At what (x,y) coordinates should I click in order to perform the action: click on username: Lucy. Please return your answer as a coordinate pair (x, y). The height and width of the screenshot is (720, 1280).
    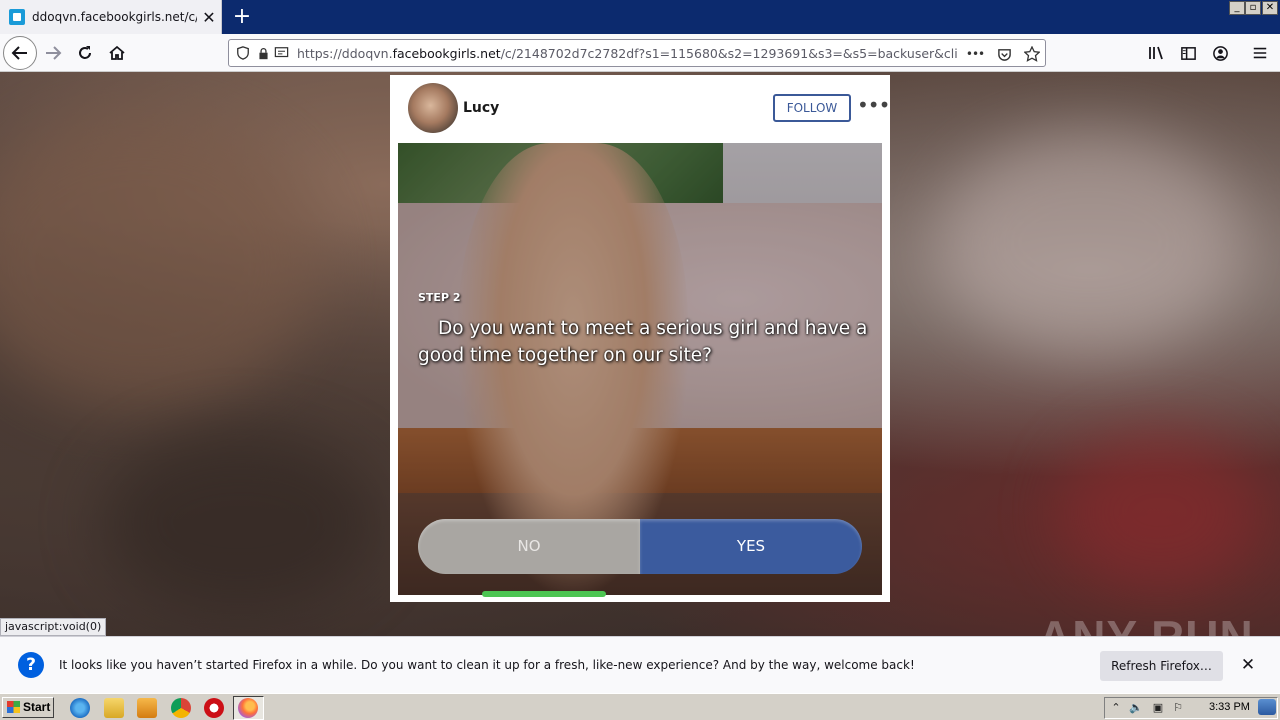
    Looking at the image, I should click on (481, 108).